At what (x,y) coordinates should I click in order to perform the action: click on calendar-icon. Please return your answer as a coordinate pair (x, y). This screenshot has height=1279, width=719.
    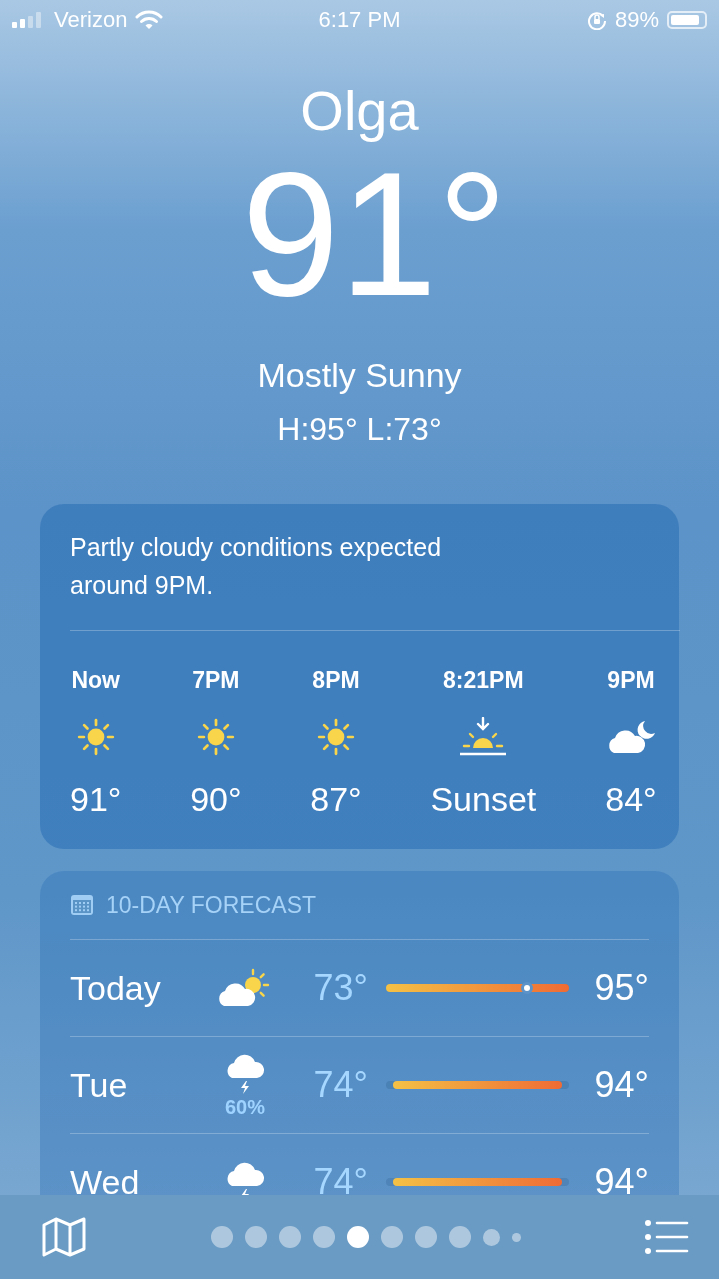
    Looking at the image, I should click on (82, 905).